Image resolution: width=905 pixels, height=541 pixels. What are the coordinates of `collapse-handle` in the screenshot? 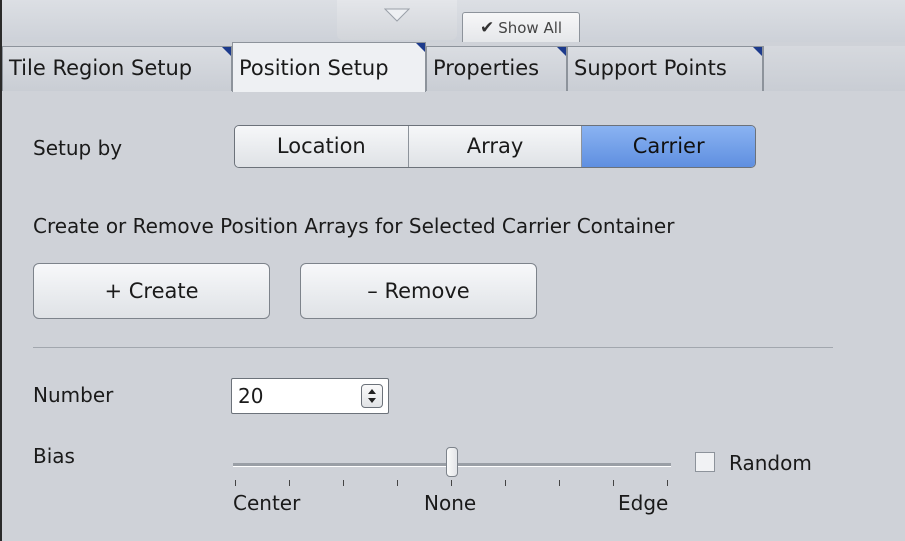 It's located at (397, 20).